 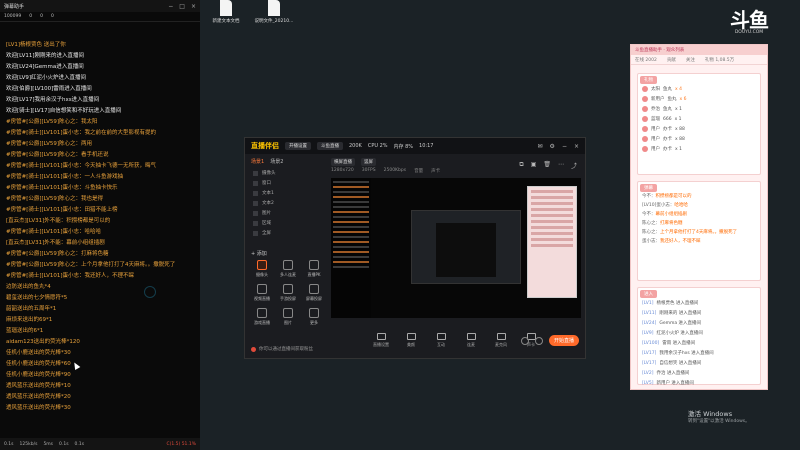 What do you see at coordinates (686, 353) in the screenshot?
I see `enter-text: 我用余汉子hxs 进入直播间` at bounding box center [686, 353].